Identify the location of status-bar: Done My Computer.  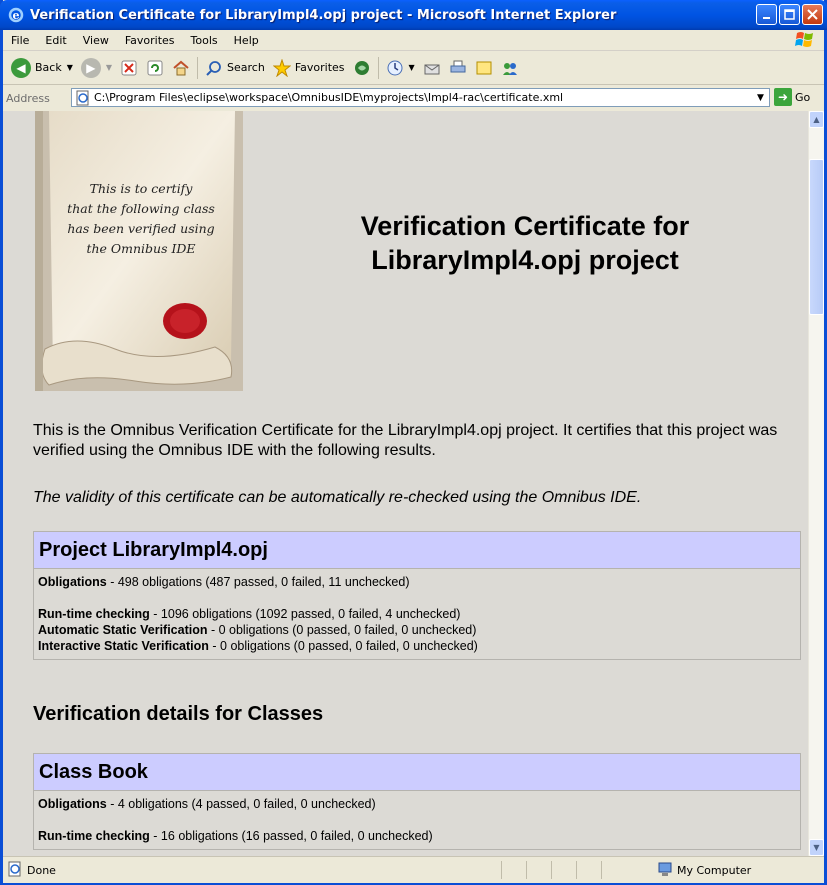
(413, 869).